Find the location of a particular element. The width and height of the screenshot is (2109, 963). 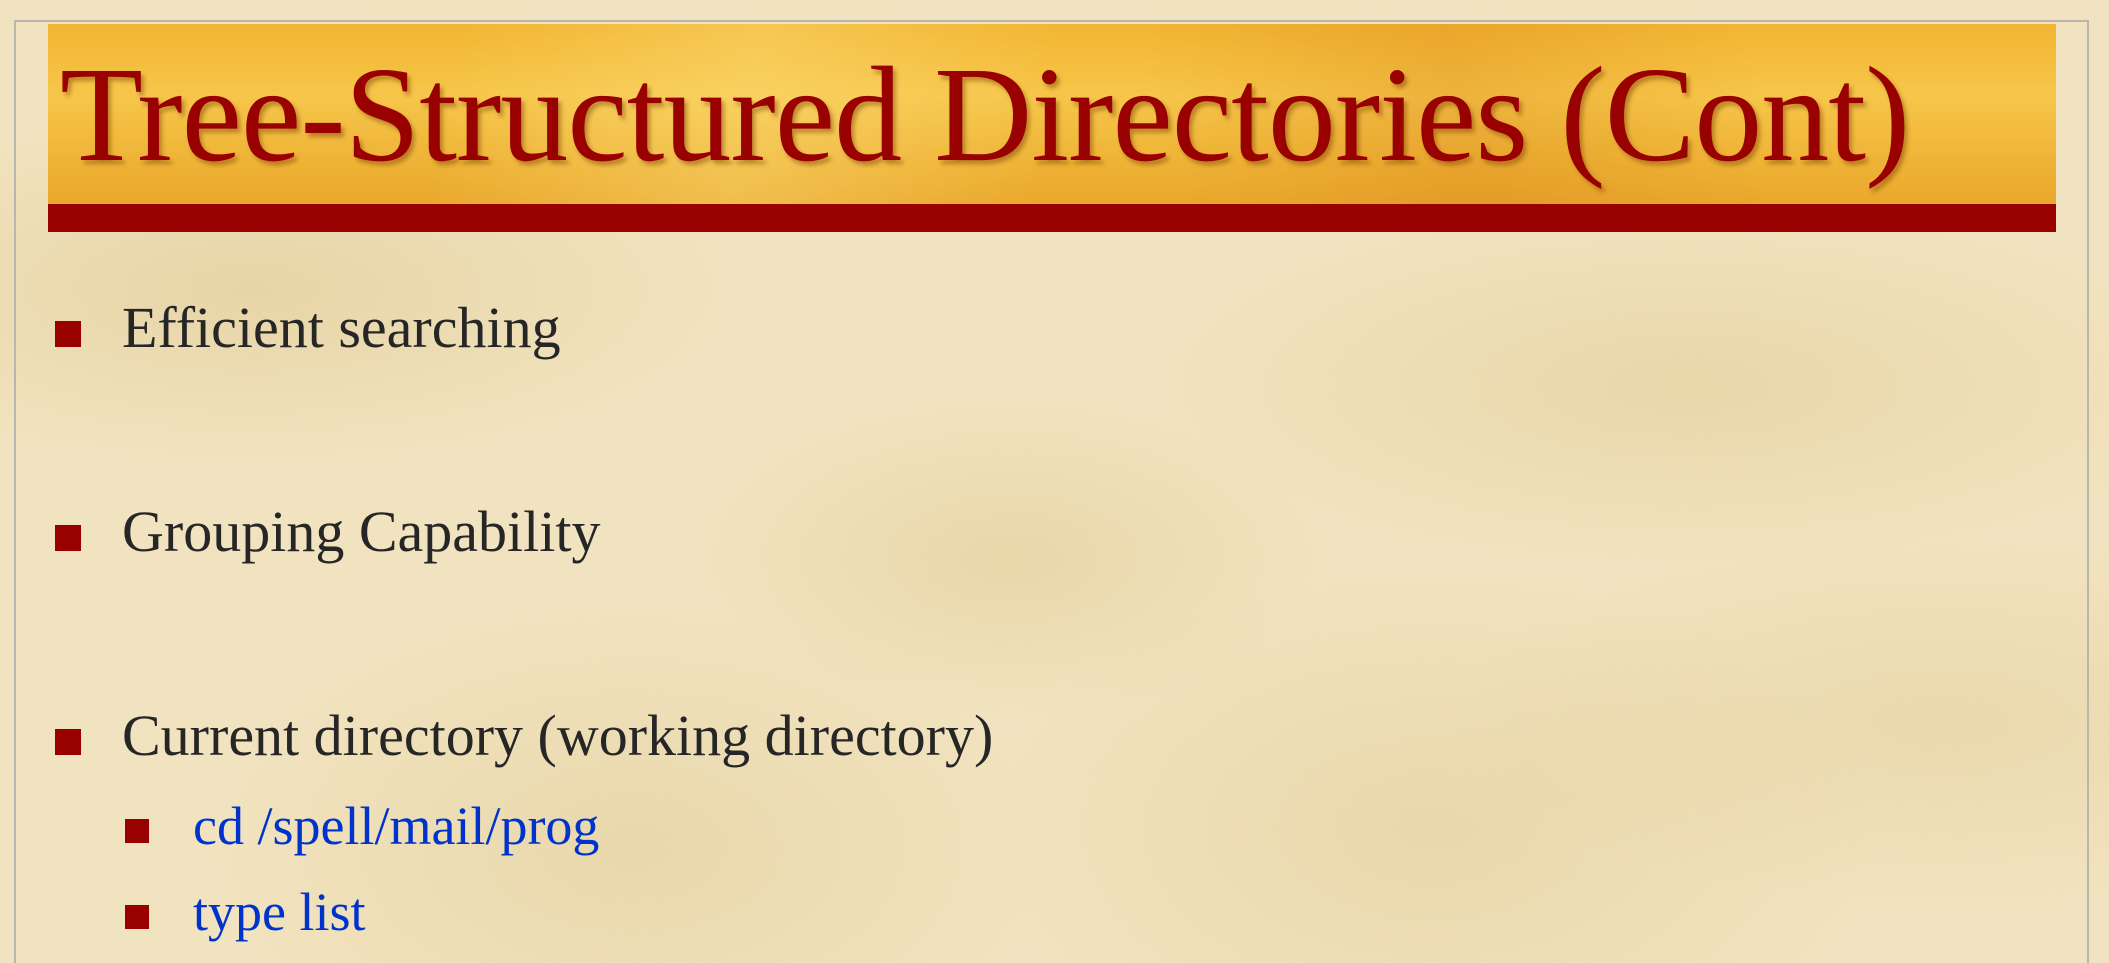

bullet-item: Efficient searching is located at coordinates (308, 328).